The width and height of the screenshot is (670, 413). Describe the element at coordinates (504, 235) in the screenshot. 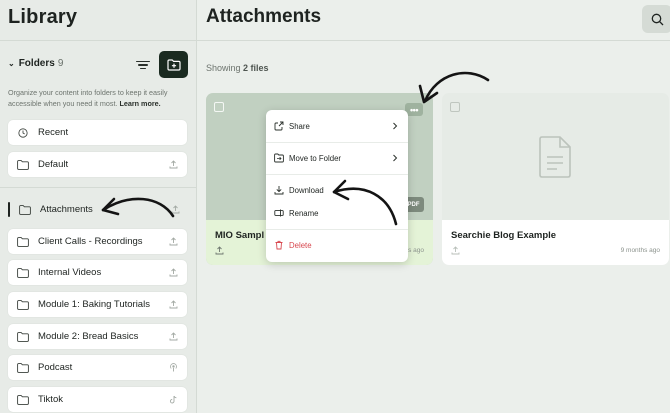

I see `file-name: Searchie Blog Example` at that location.